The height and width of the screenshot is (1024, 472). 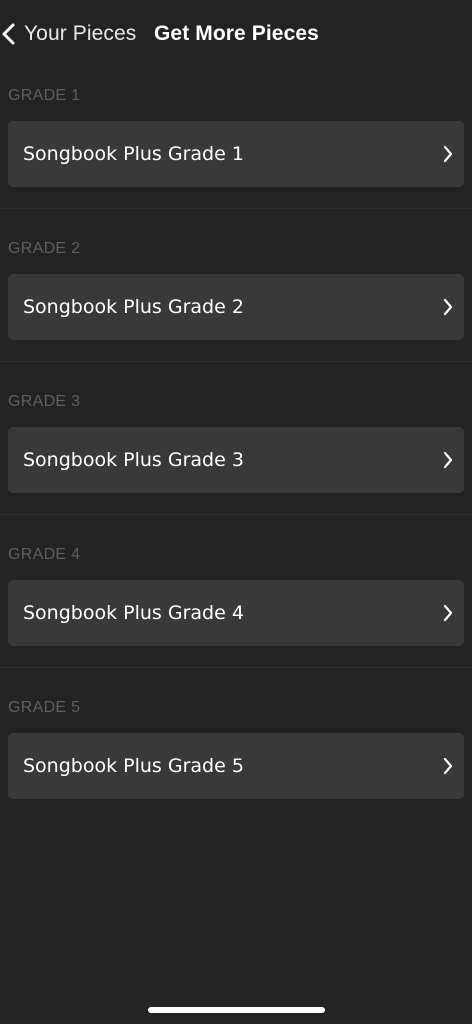 I want to click on section-grade-5: GRADE 5 Songbook Plus Grade 5, so click(x=236, y=756).